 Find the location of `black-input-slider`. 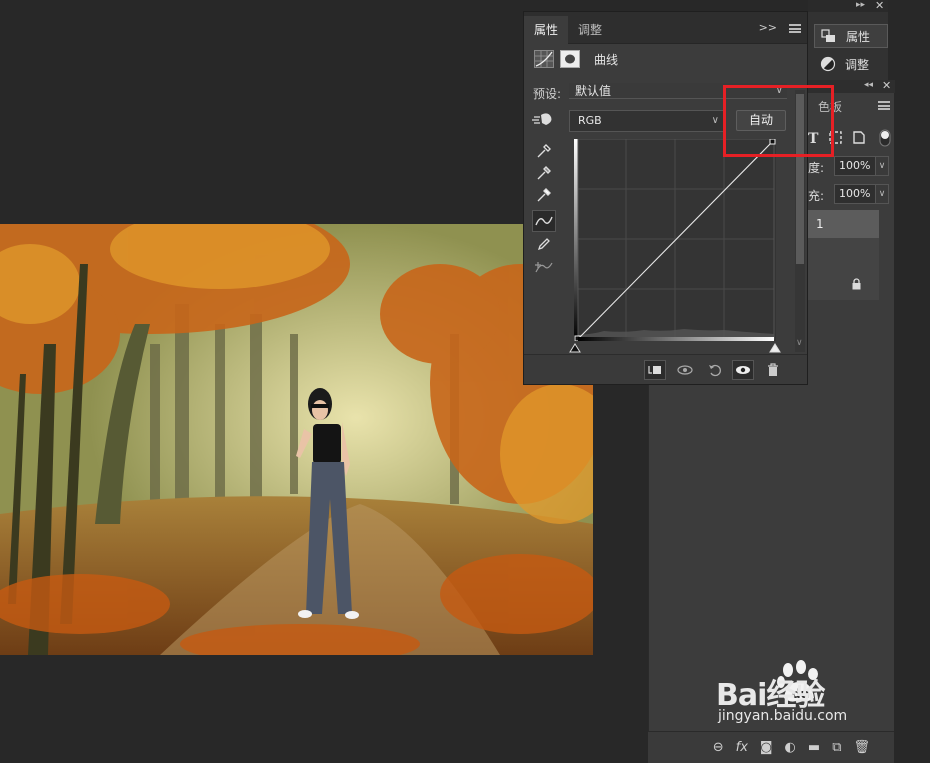

black-input-slider is located at coordinates (575, 348).